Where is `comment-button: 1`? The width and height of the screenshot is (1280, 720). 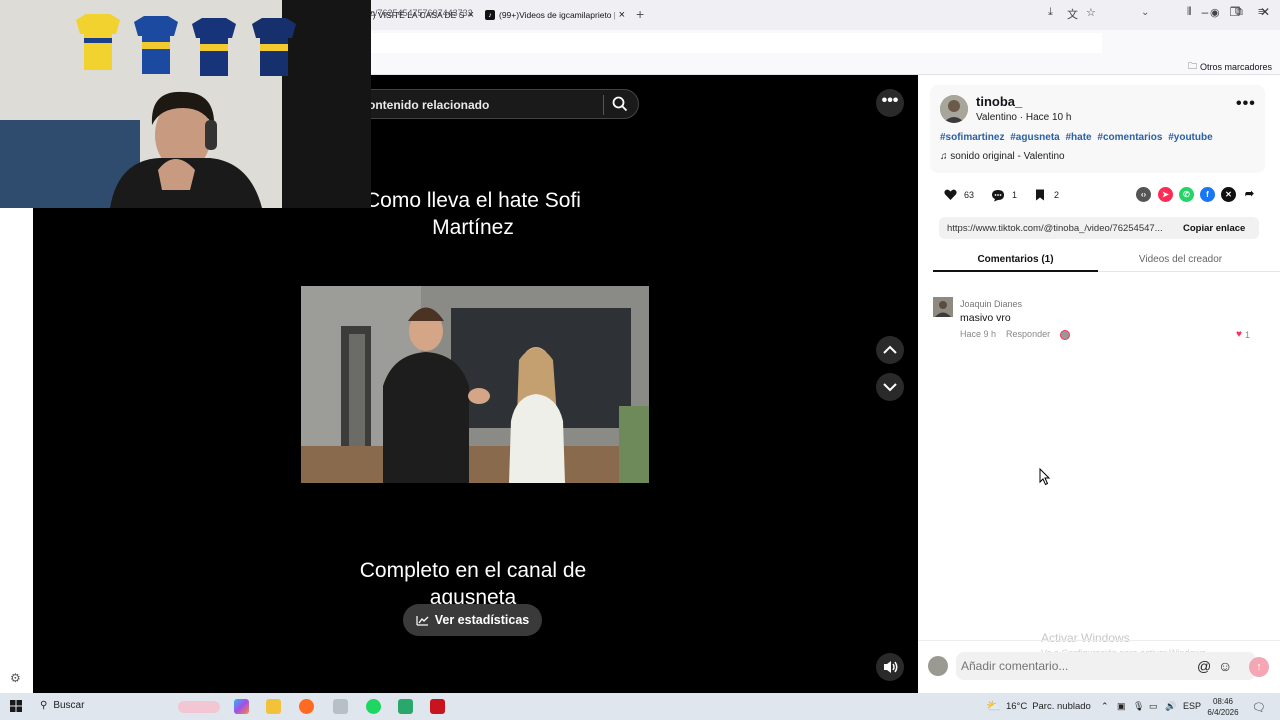
comment-button: 1 is located at coordinates (1003, 195).